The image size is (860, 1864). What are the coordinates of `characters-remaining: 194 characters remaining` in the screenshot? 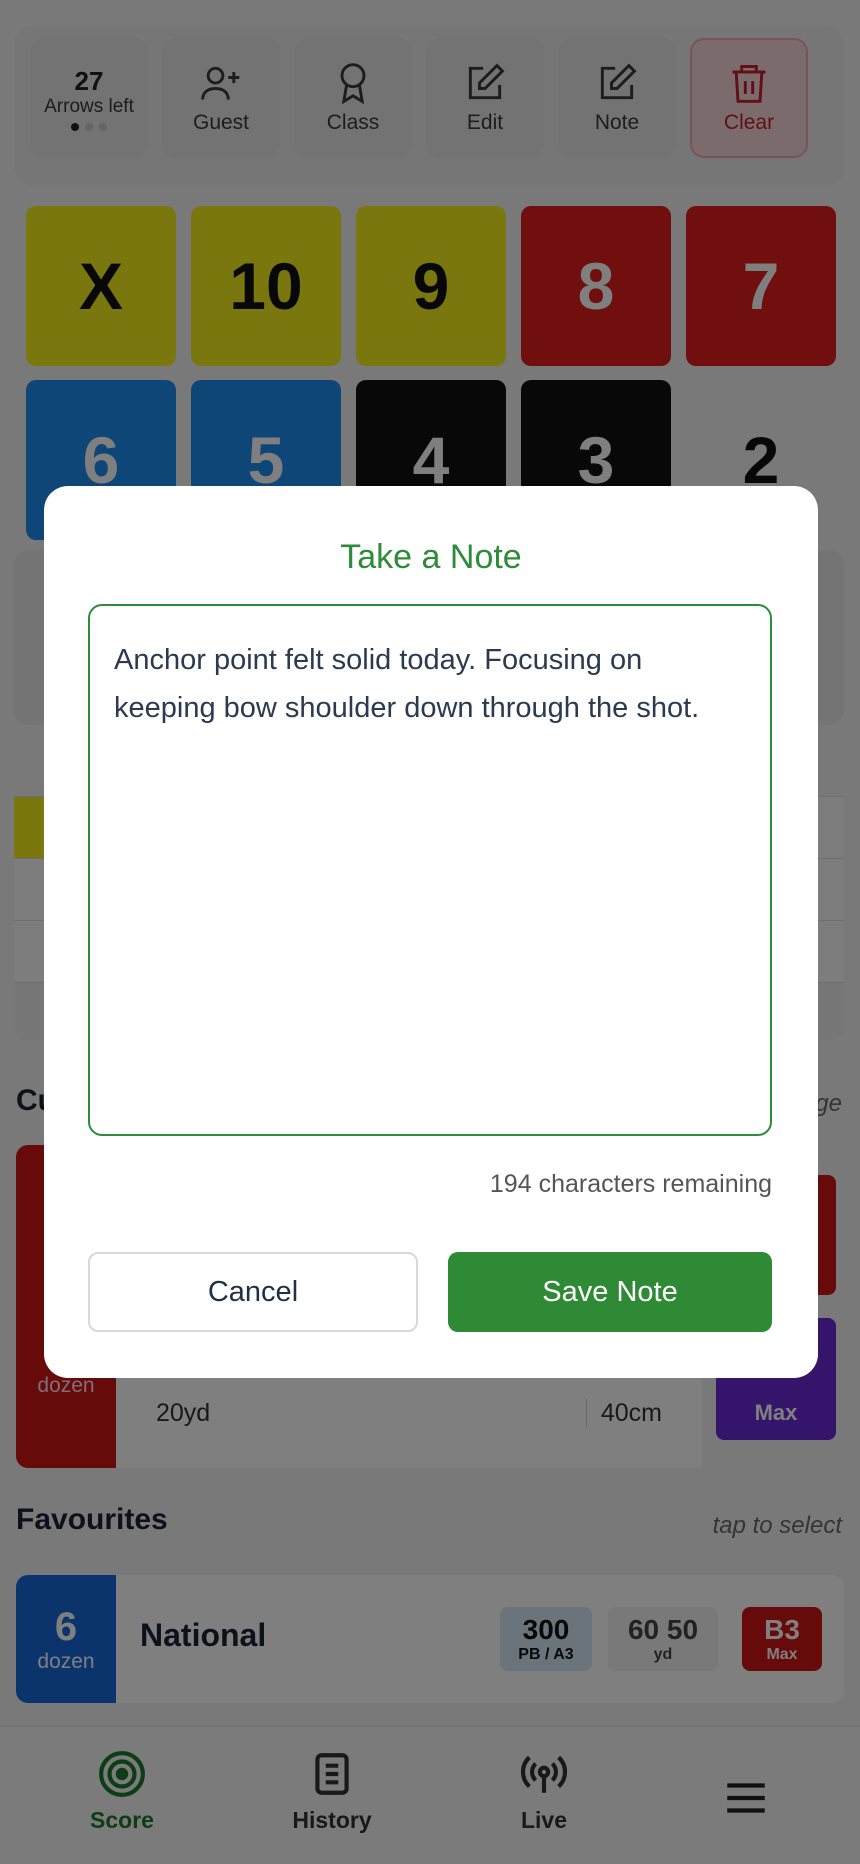 It's located at (630, 1184).